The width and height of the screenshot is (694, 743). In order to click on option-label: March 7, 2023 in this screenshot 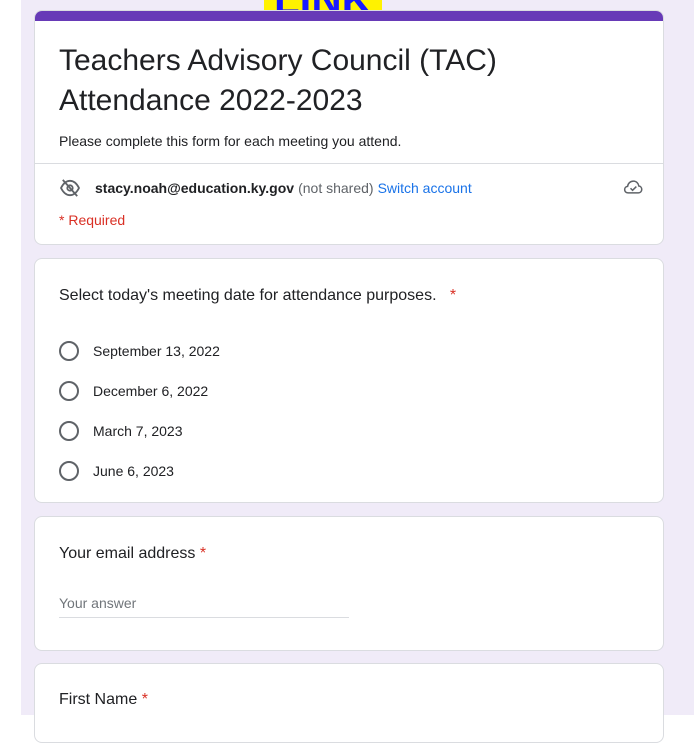, I will do `click(138, 431)`.